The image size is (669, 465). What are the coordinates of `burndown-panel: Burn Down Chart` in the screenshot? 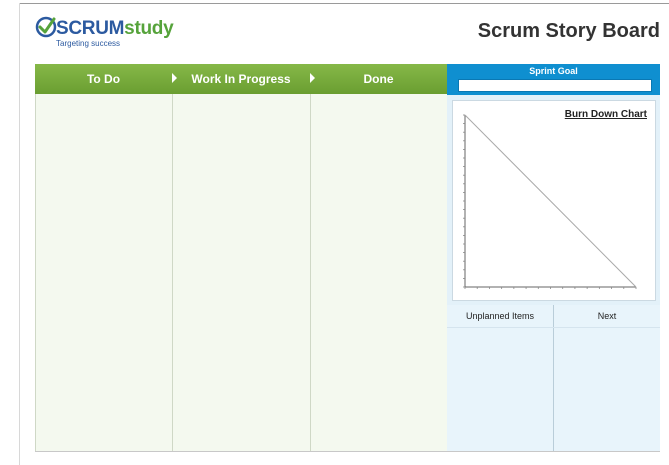 It's located at (553, 200).